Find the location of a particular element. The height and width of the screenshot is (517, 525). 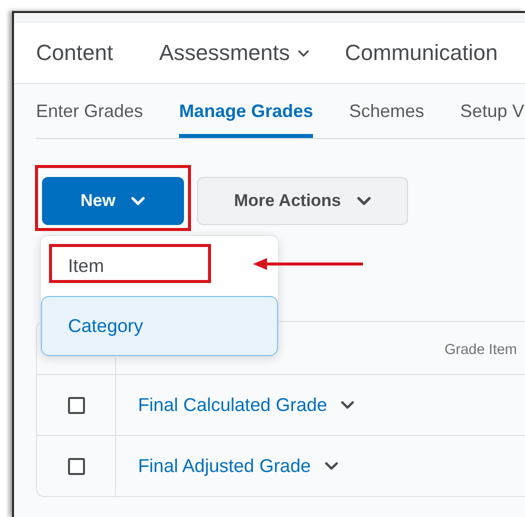

grade-item-link: Final Calculated Grade is located at coordinates (246, 405).